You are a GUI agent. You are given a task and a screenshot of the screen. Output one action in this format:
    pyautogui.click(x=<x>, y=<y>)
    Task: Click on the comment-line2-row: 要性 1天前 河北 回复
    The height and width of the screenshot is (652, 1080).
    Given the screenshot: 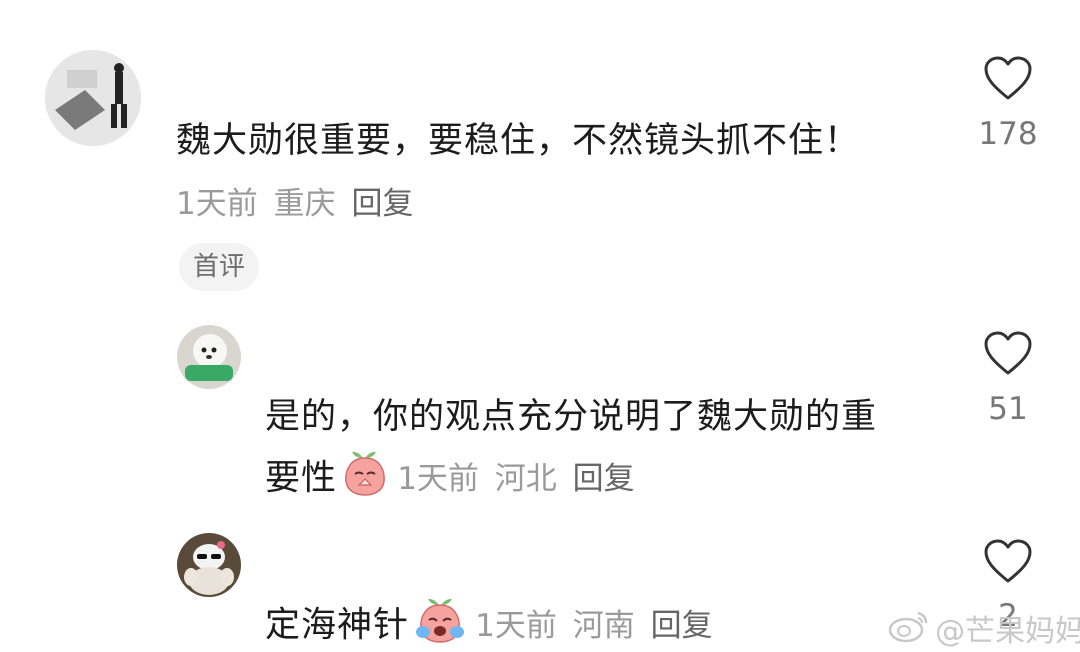 What is the action you would take?
    pyautogui.click(x=450, y=475)
    